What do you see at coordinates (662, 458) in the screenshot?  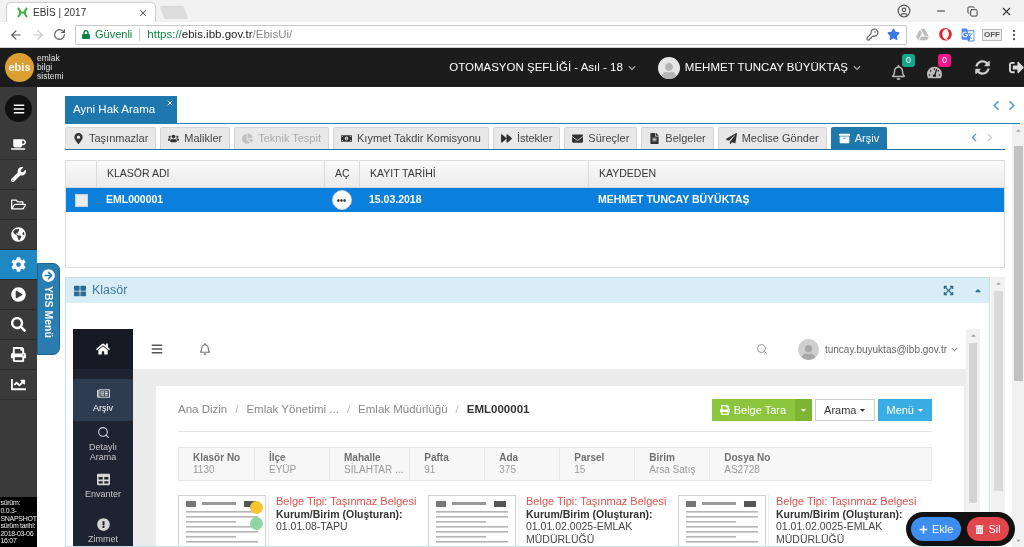 I see `detail-label: Birim` at bounding box center [662, 458].